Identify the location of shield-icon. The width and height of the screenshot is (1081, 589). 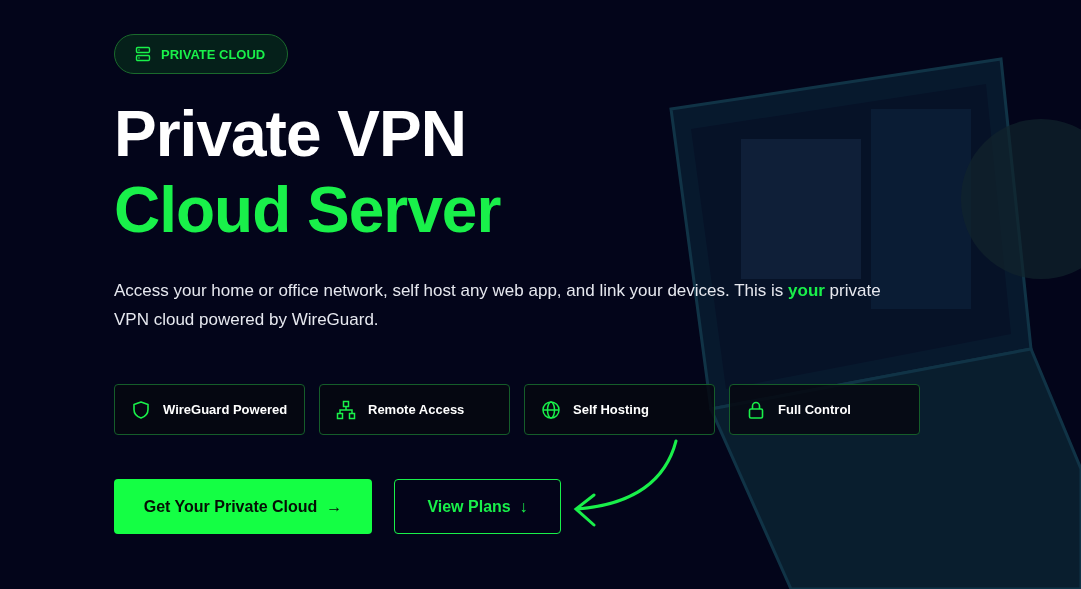
(141, 409).